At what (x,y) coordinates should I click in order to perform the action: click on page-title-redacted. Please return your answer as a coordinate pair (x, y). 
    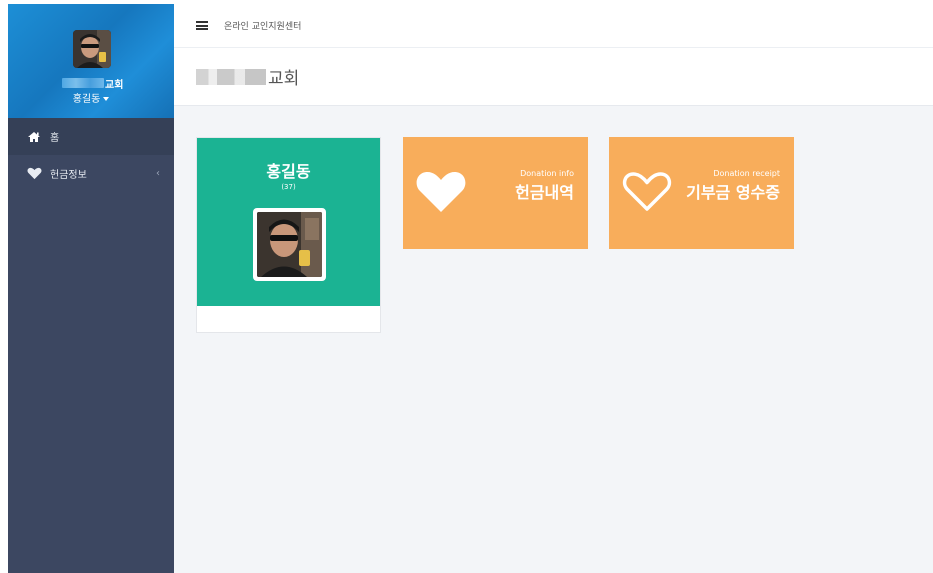
    Looking at the image, I should click on (231, 76).